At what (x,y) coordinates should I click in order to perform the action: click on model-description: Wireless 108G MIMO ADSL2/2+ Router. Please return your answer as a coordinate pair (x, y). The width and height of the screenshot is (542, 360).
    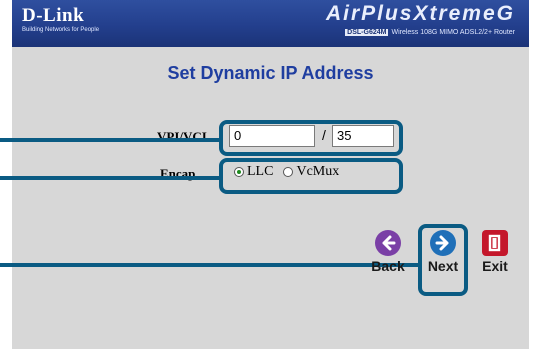
    Looking at the image, I should click on (453, 32).